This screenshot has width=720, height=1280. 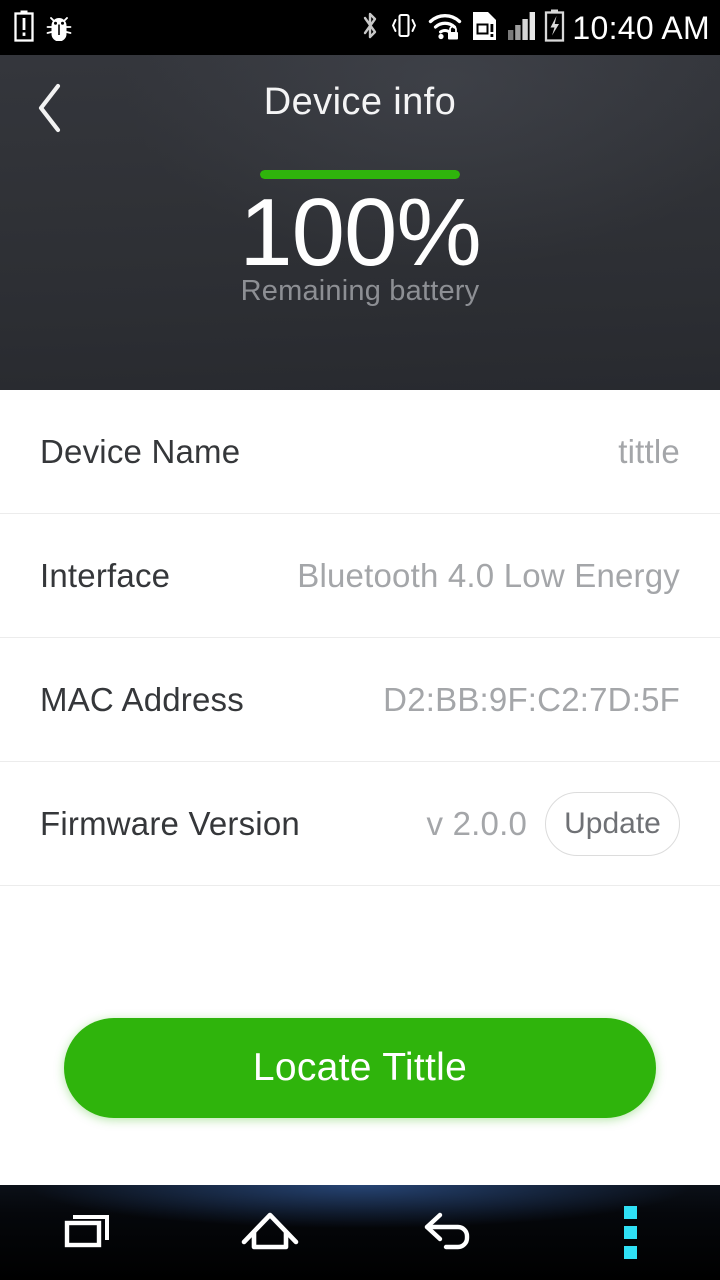 I want to click on android-bug-icon, so click(x=59, y=28).